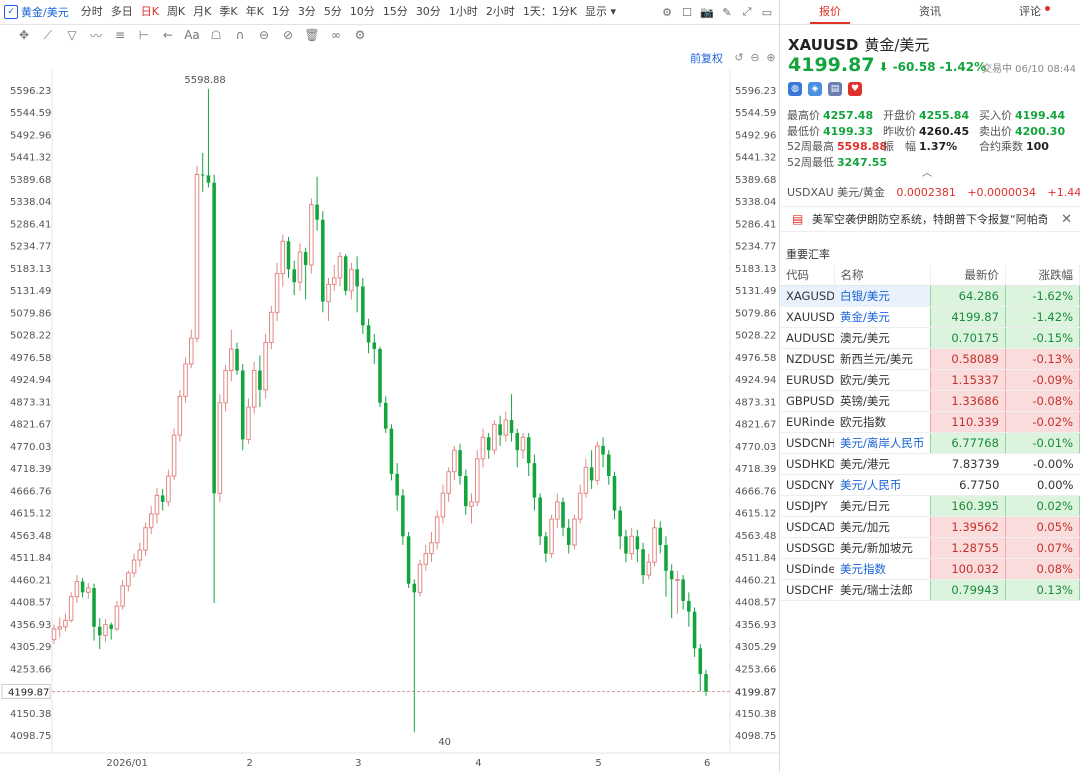 The width and height of the screenshot is (1080, 772). I want to click on timeframe-2: 日K, so click(150, 12).